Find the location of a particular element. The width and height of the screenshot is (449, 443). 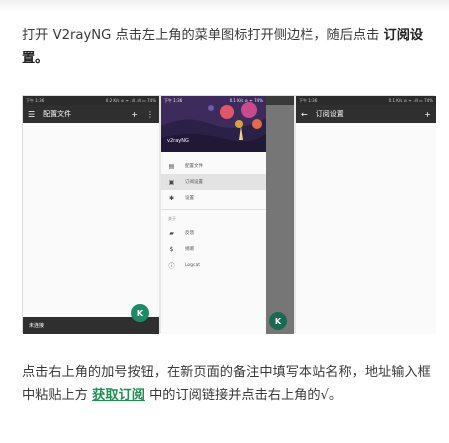

outro-text-2: 中的订阅链接并点击右上角的√。 is located at coordinates (243, 395).